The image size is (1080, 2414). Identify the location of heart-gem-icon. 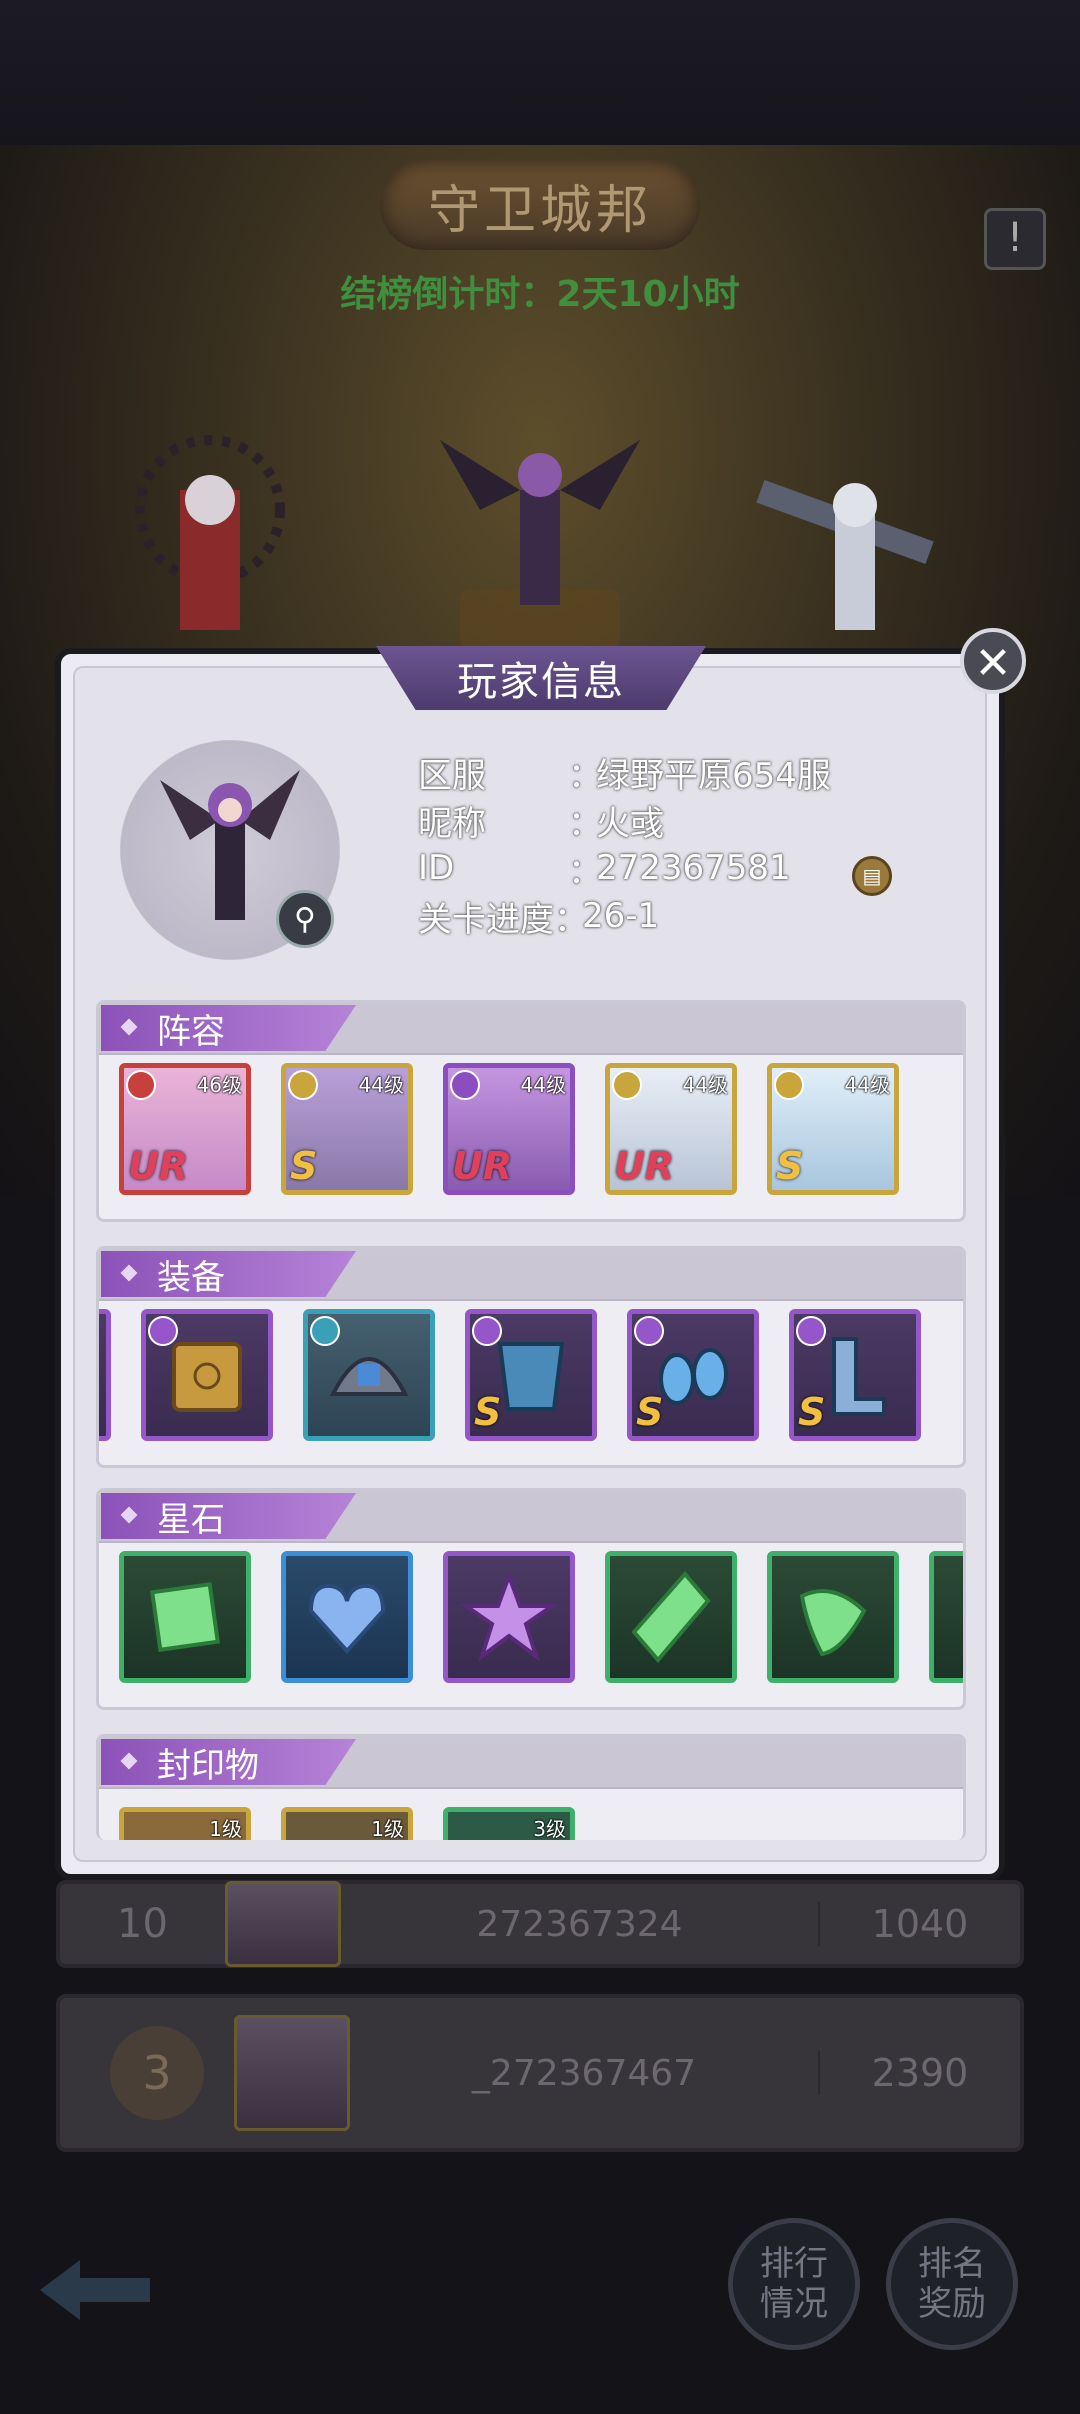
(347, 1617).